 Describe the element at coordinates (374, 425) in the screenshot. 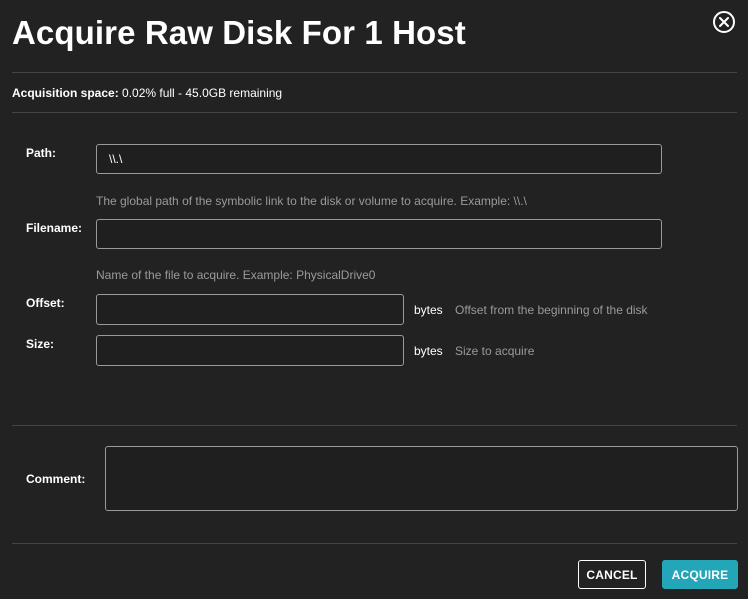

I see `form-divider` at that location.